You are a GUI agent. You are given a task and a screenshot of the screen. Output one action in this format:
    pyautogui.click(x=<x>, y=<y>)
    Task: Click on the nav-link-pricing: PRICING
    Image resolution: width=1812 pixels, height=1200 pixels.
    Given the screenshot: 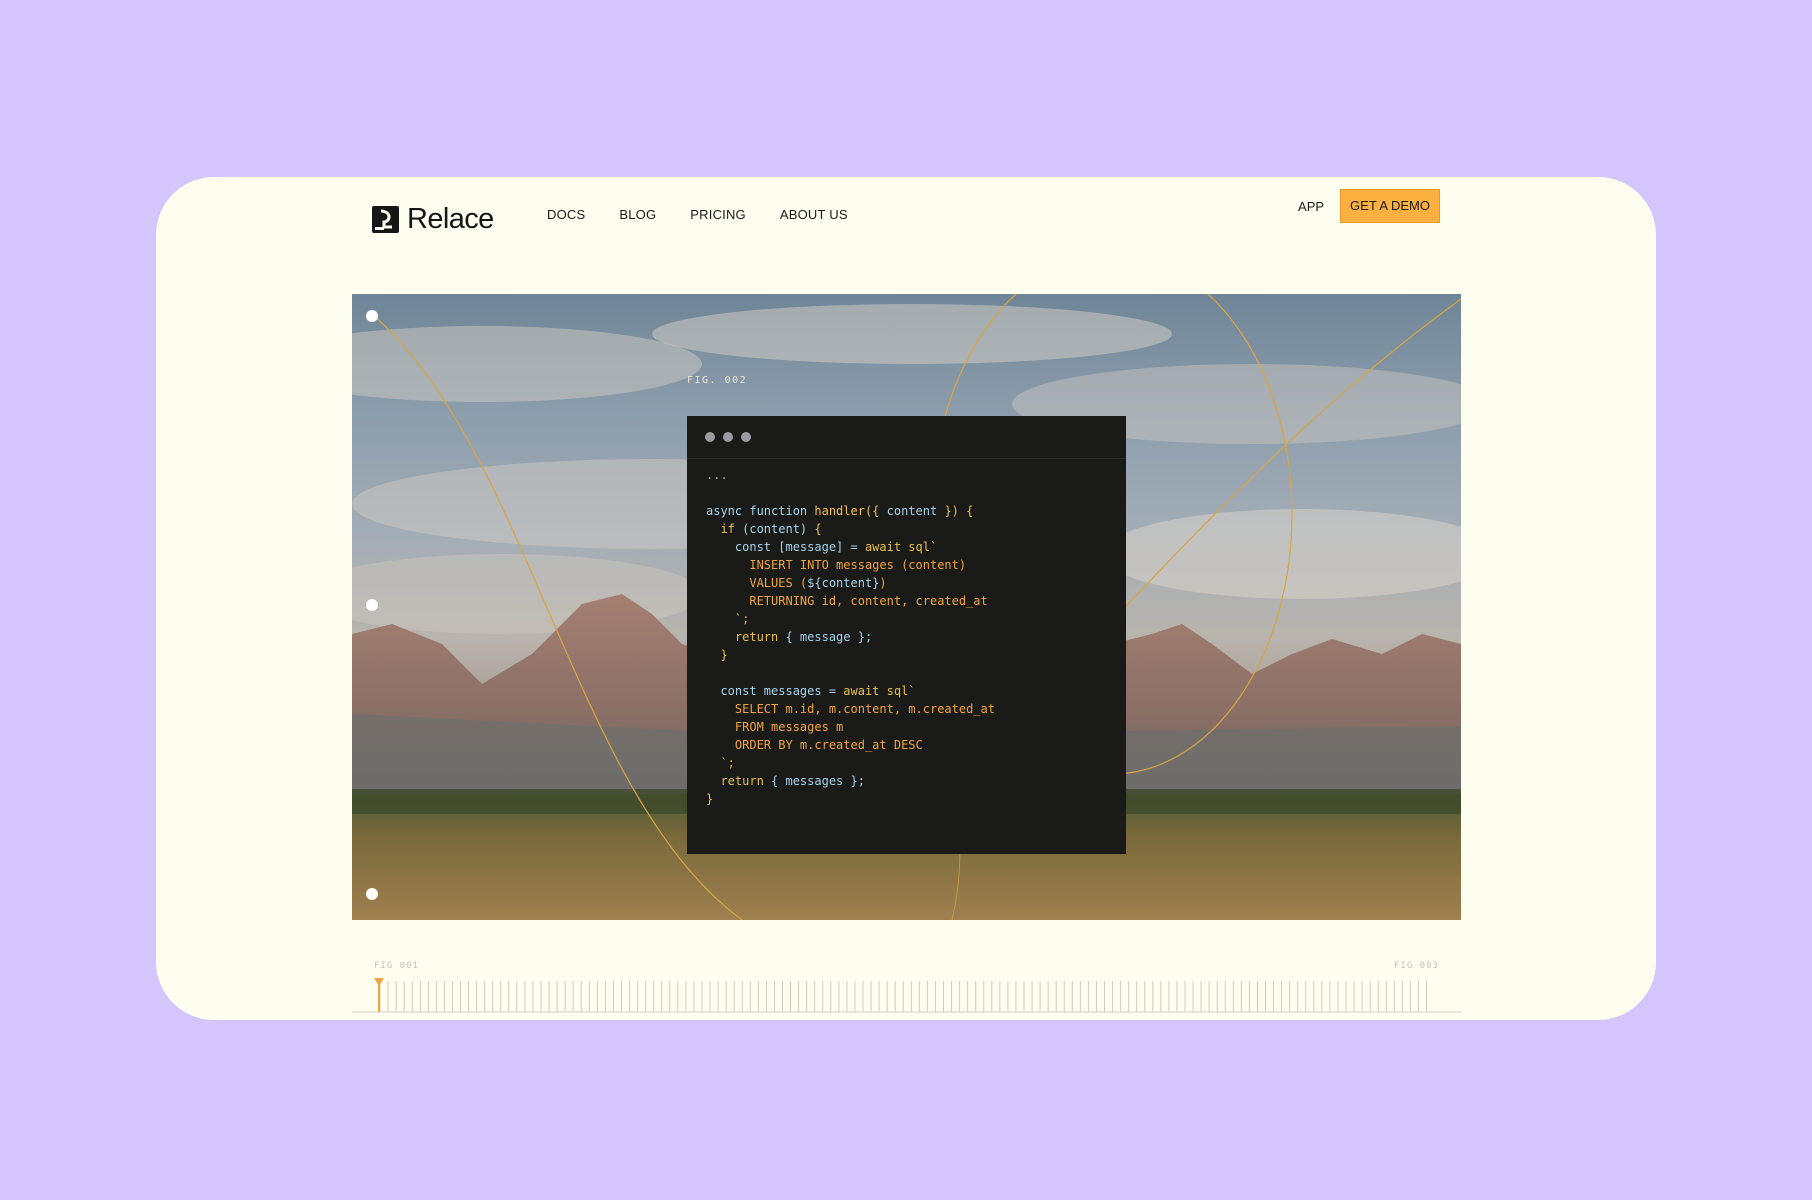 What is the action you would take?
    pyautogui.click(x=718, y=214)
    